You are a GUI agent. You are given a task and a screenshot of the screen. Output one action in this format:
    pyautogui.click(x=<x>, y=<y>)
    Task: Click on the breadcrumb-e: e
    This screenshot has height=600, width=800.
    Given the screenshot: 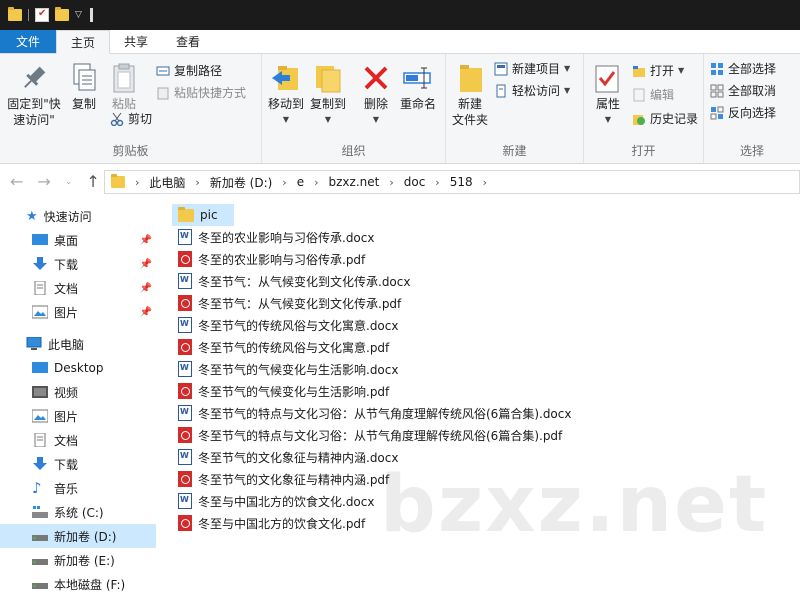 What is the action you would take?
    pyautogui.click(x=300, y=182)
    